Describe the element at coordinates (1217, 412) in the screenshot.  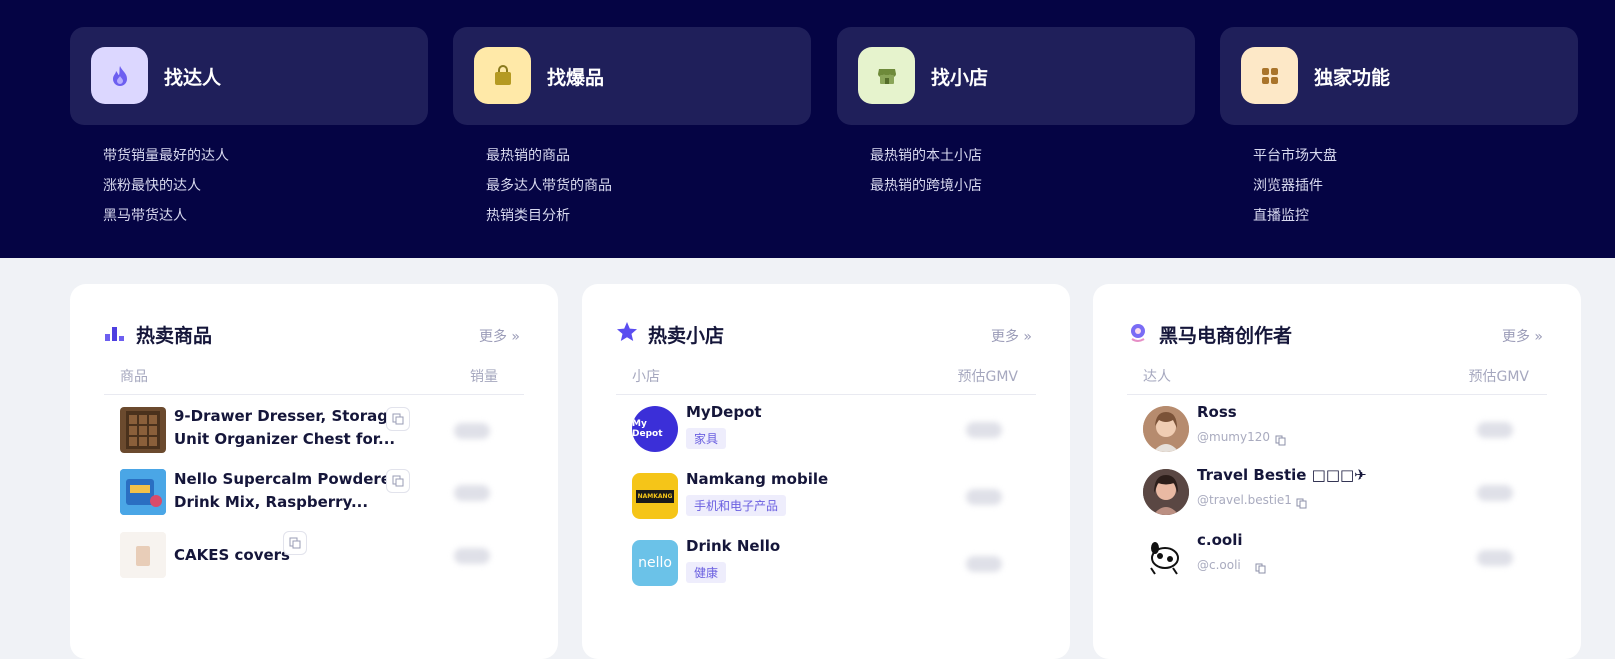
I see `creator-name: Ross` at that location.